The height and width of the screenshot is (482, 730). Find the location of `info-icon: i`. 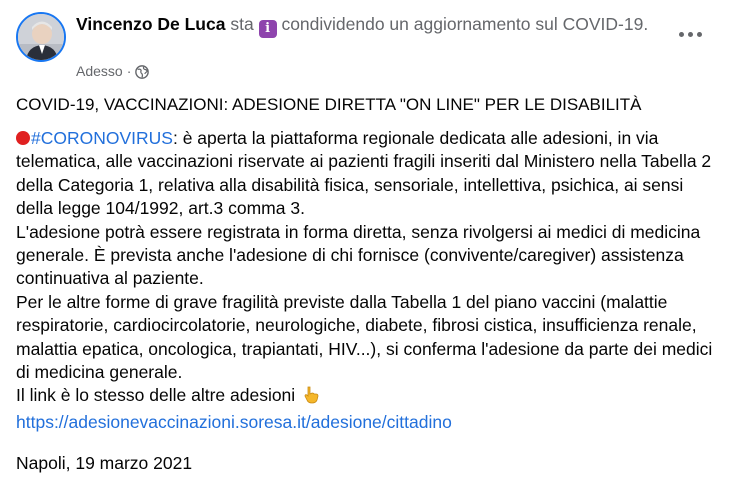

info-icon: i is located at coordinates (267, 29).